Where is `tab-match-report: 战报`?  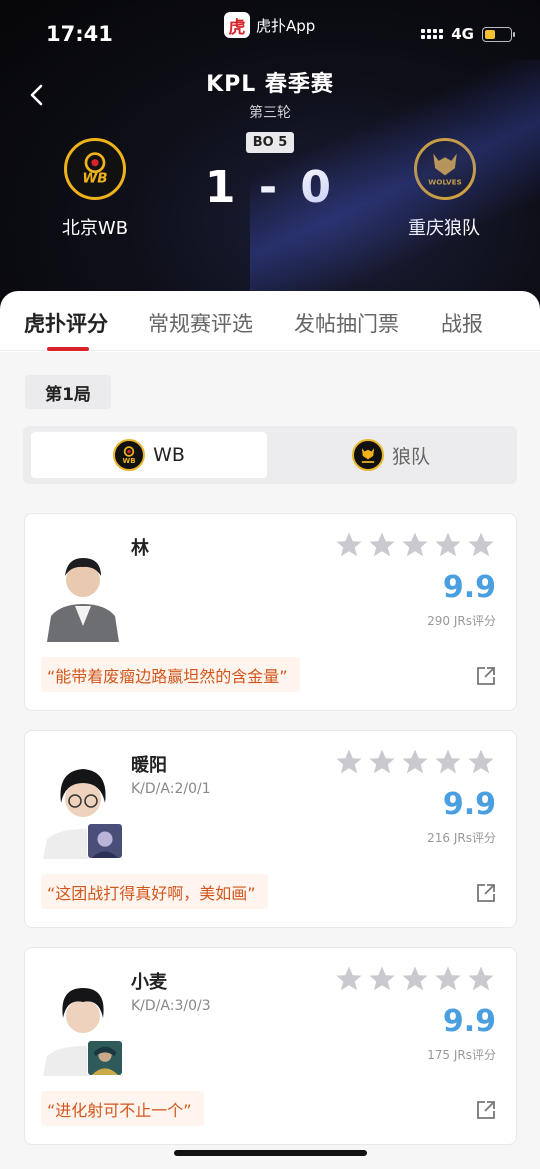
tab-match-report: 战报 is located at coordinates (462, 323).